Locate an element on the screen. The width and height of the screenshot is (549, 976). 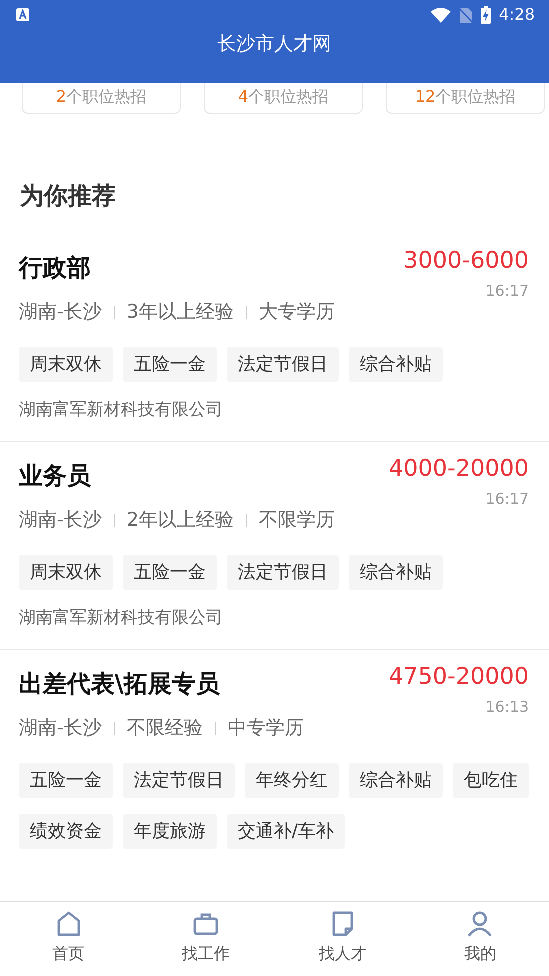
wifi-icon is located at coordinates (441, 15).